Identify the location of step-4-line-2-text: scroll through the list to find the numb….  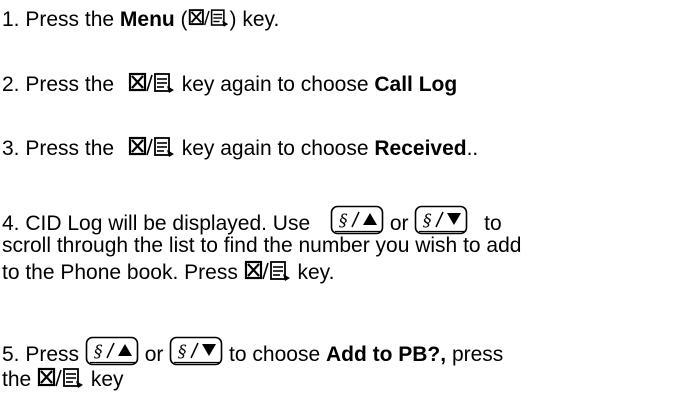
(262, 245).